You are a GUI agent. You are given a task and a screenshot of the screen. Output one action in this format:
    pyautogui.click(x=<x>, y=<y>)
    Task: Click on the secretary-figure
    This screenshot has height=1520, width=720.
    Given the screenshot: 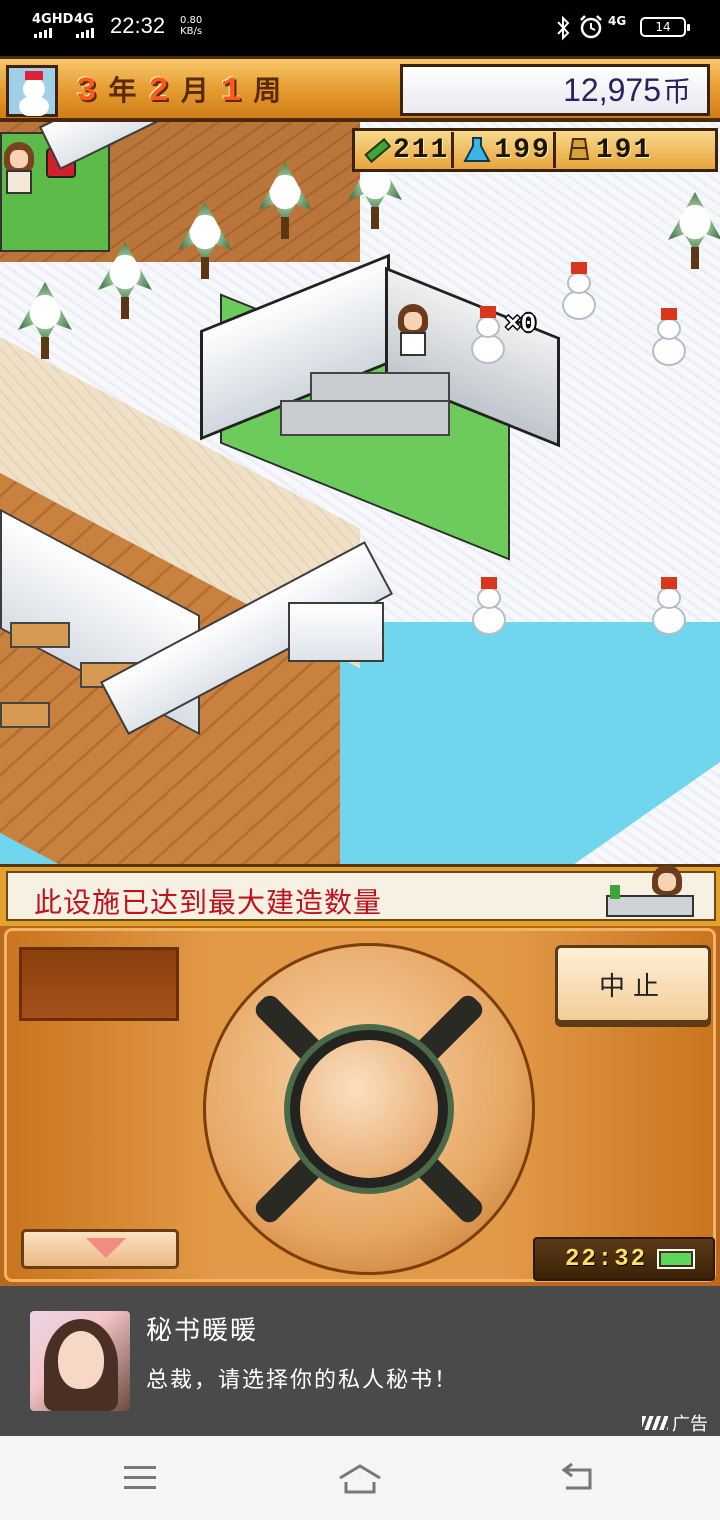 What is the action you would take?
    pyautogui.click(x=413, y=330)
    